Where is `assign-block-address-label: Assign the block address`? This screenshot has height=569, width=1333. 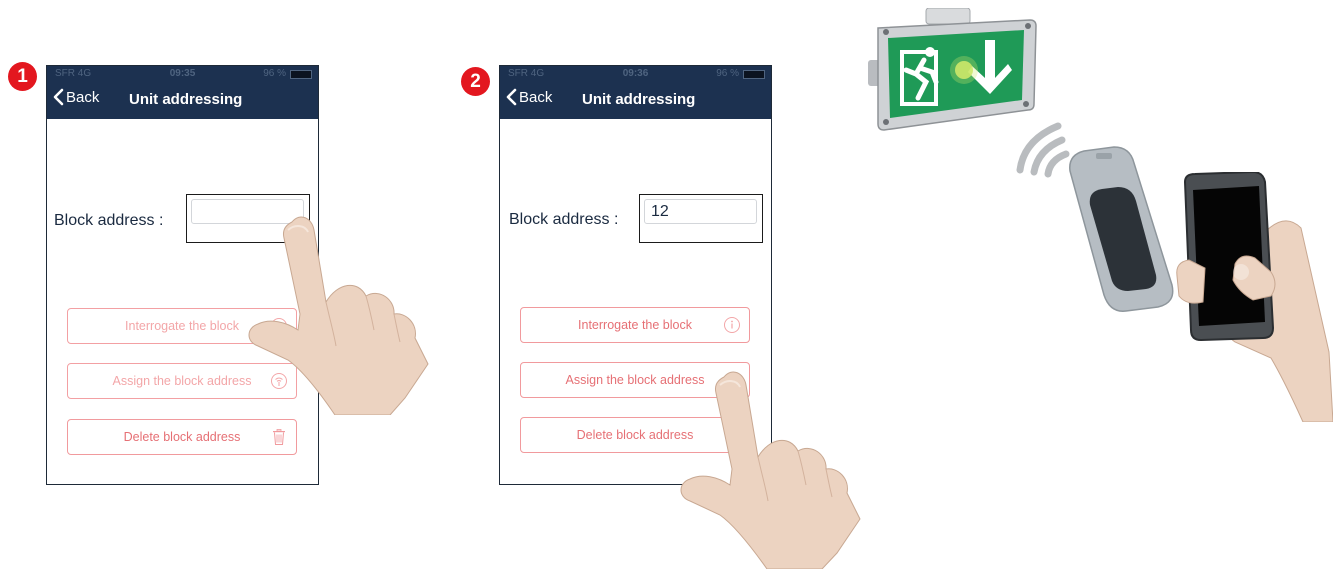 assign-block-address-label: Assign the block address is located at coordinates (182, 381).